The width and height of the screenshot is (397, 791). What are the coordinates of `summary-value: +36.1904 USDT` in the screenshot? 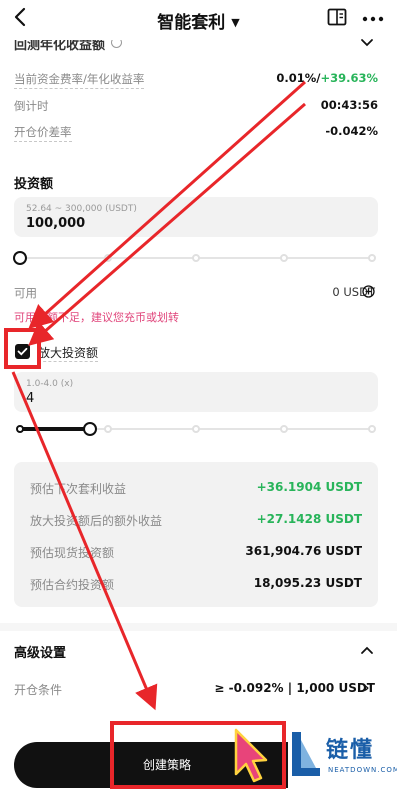 It's located at (309, 487).